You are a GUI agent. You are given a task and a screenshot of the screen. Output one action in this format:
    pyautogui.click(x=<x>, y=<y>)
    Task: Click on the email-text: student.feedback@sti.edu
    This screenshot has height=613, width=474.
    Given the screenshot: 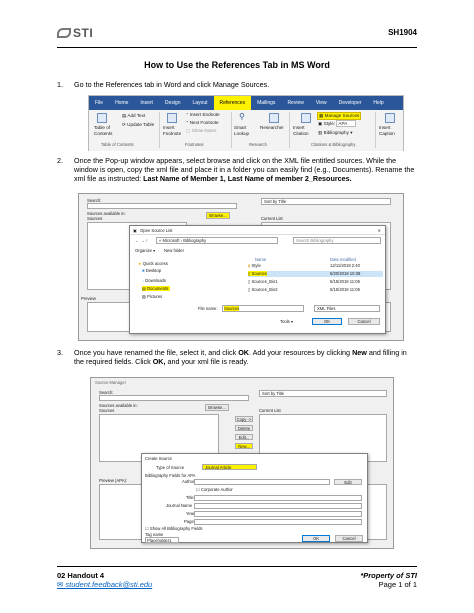 What is the action you would take?
    pyautogui.click(x=109, y=584)
    